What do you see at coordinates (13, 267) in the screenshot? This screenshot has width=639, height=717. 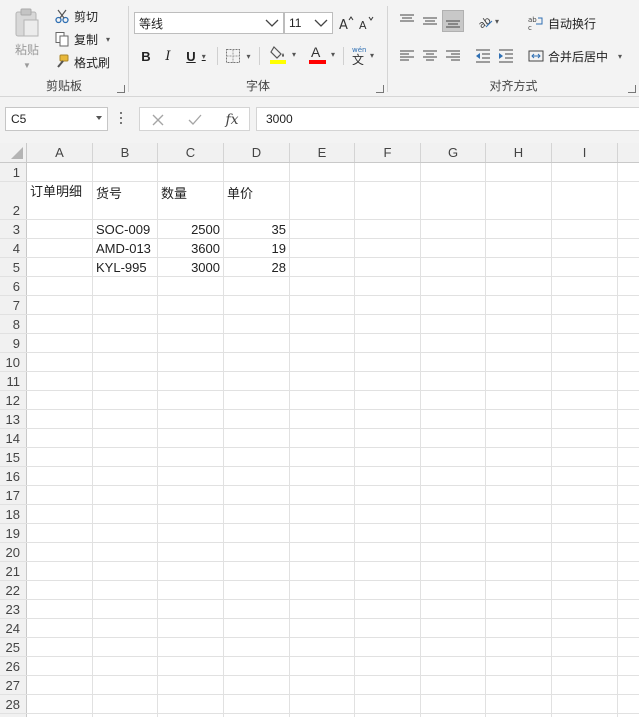 I see `row-header: 5` at bounding box center [13, 267].